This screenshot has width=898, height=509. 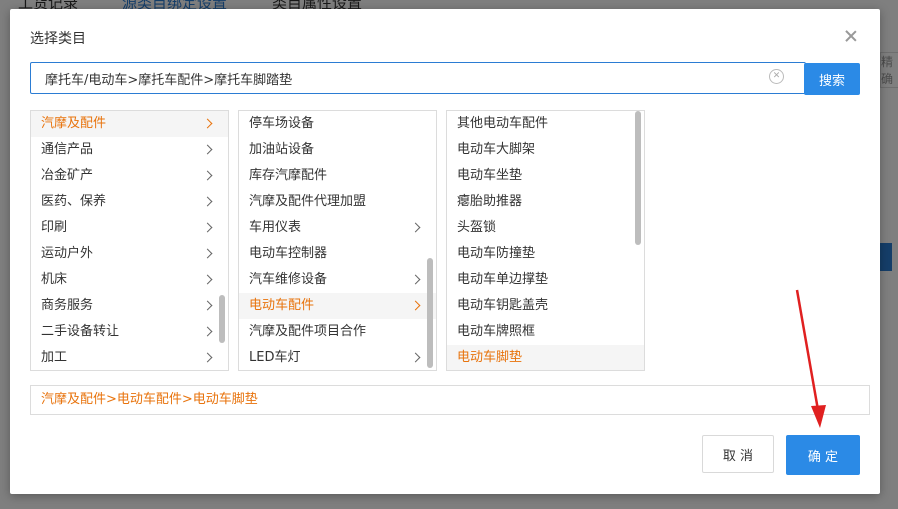 What do you see at coordinates (503, 279) in the screenshot?
I see `category-item-label: 电动车单边撑垫` at bounding box center [503, 279].